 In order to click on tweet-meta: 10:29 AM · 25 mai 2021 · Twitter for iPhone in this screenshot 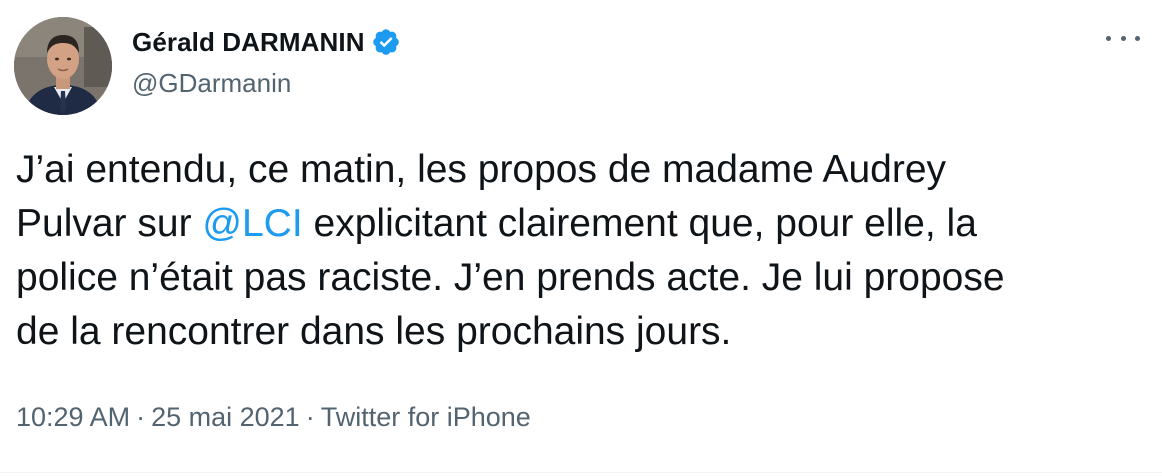, I will do `click(273, 417)`.